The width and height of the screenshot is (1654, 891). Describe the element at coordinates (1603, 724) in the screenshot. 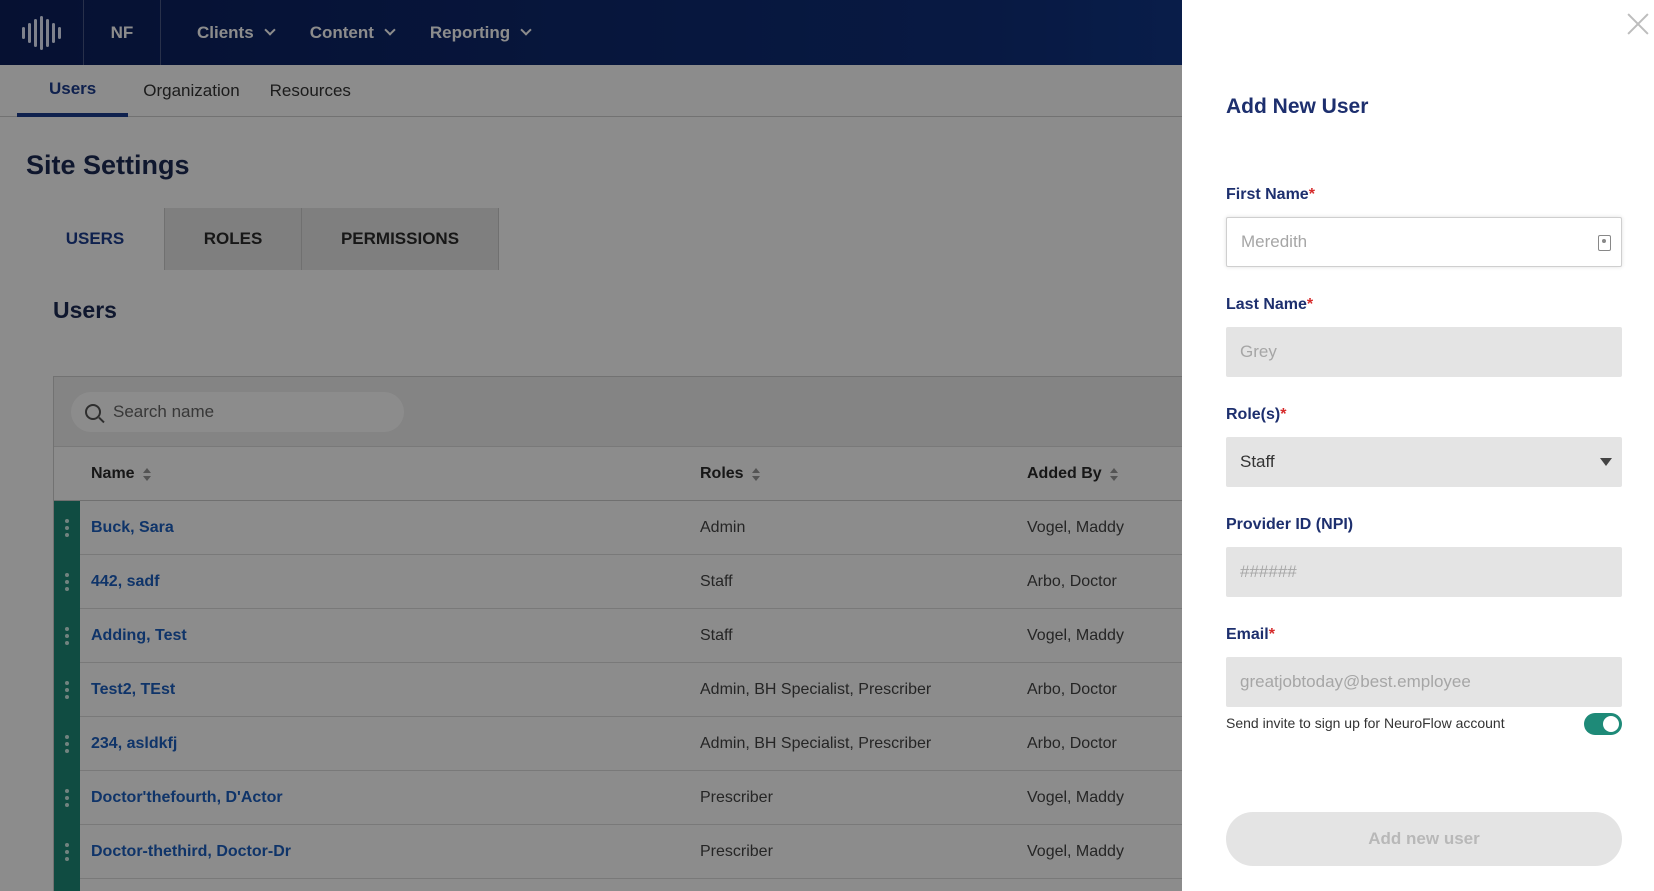

I see `invite-toggle` at that location.